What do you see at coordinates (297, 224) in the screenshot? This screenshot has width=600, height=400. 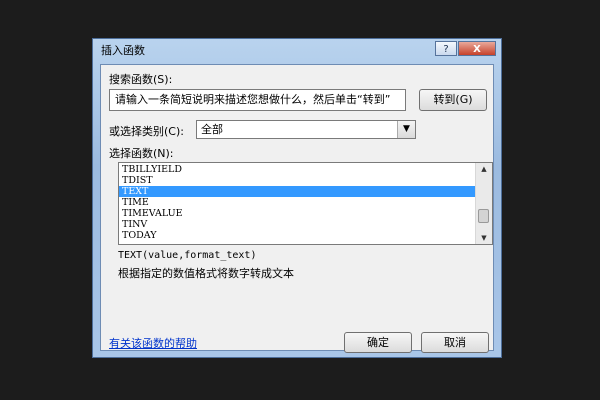 I see `list-item: TINV` at bounding box center [297, 224].